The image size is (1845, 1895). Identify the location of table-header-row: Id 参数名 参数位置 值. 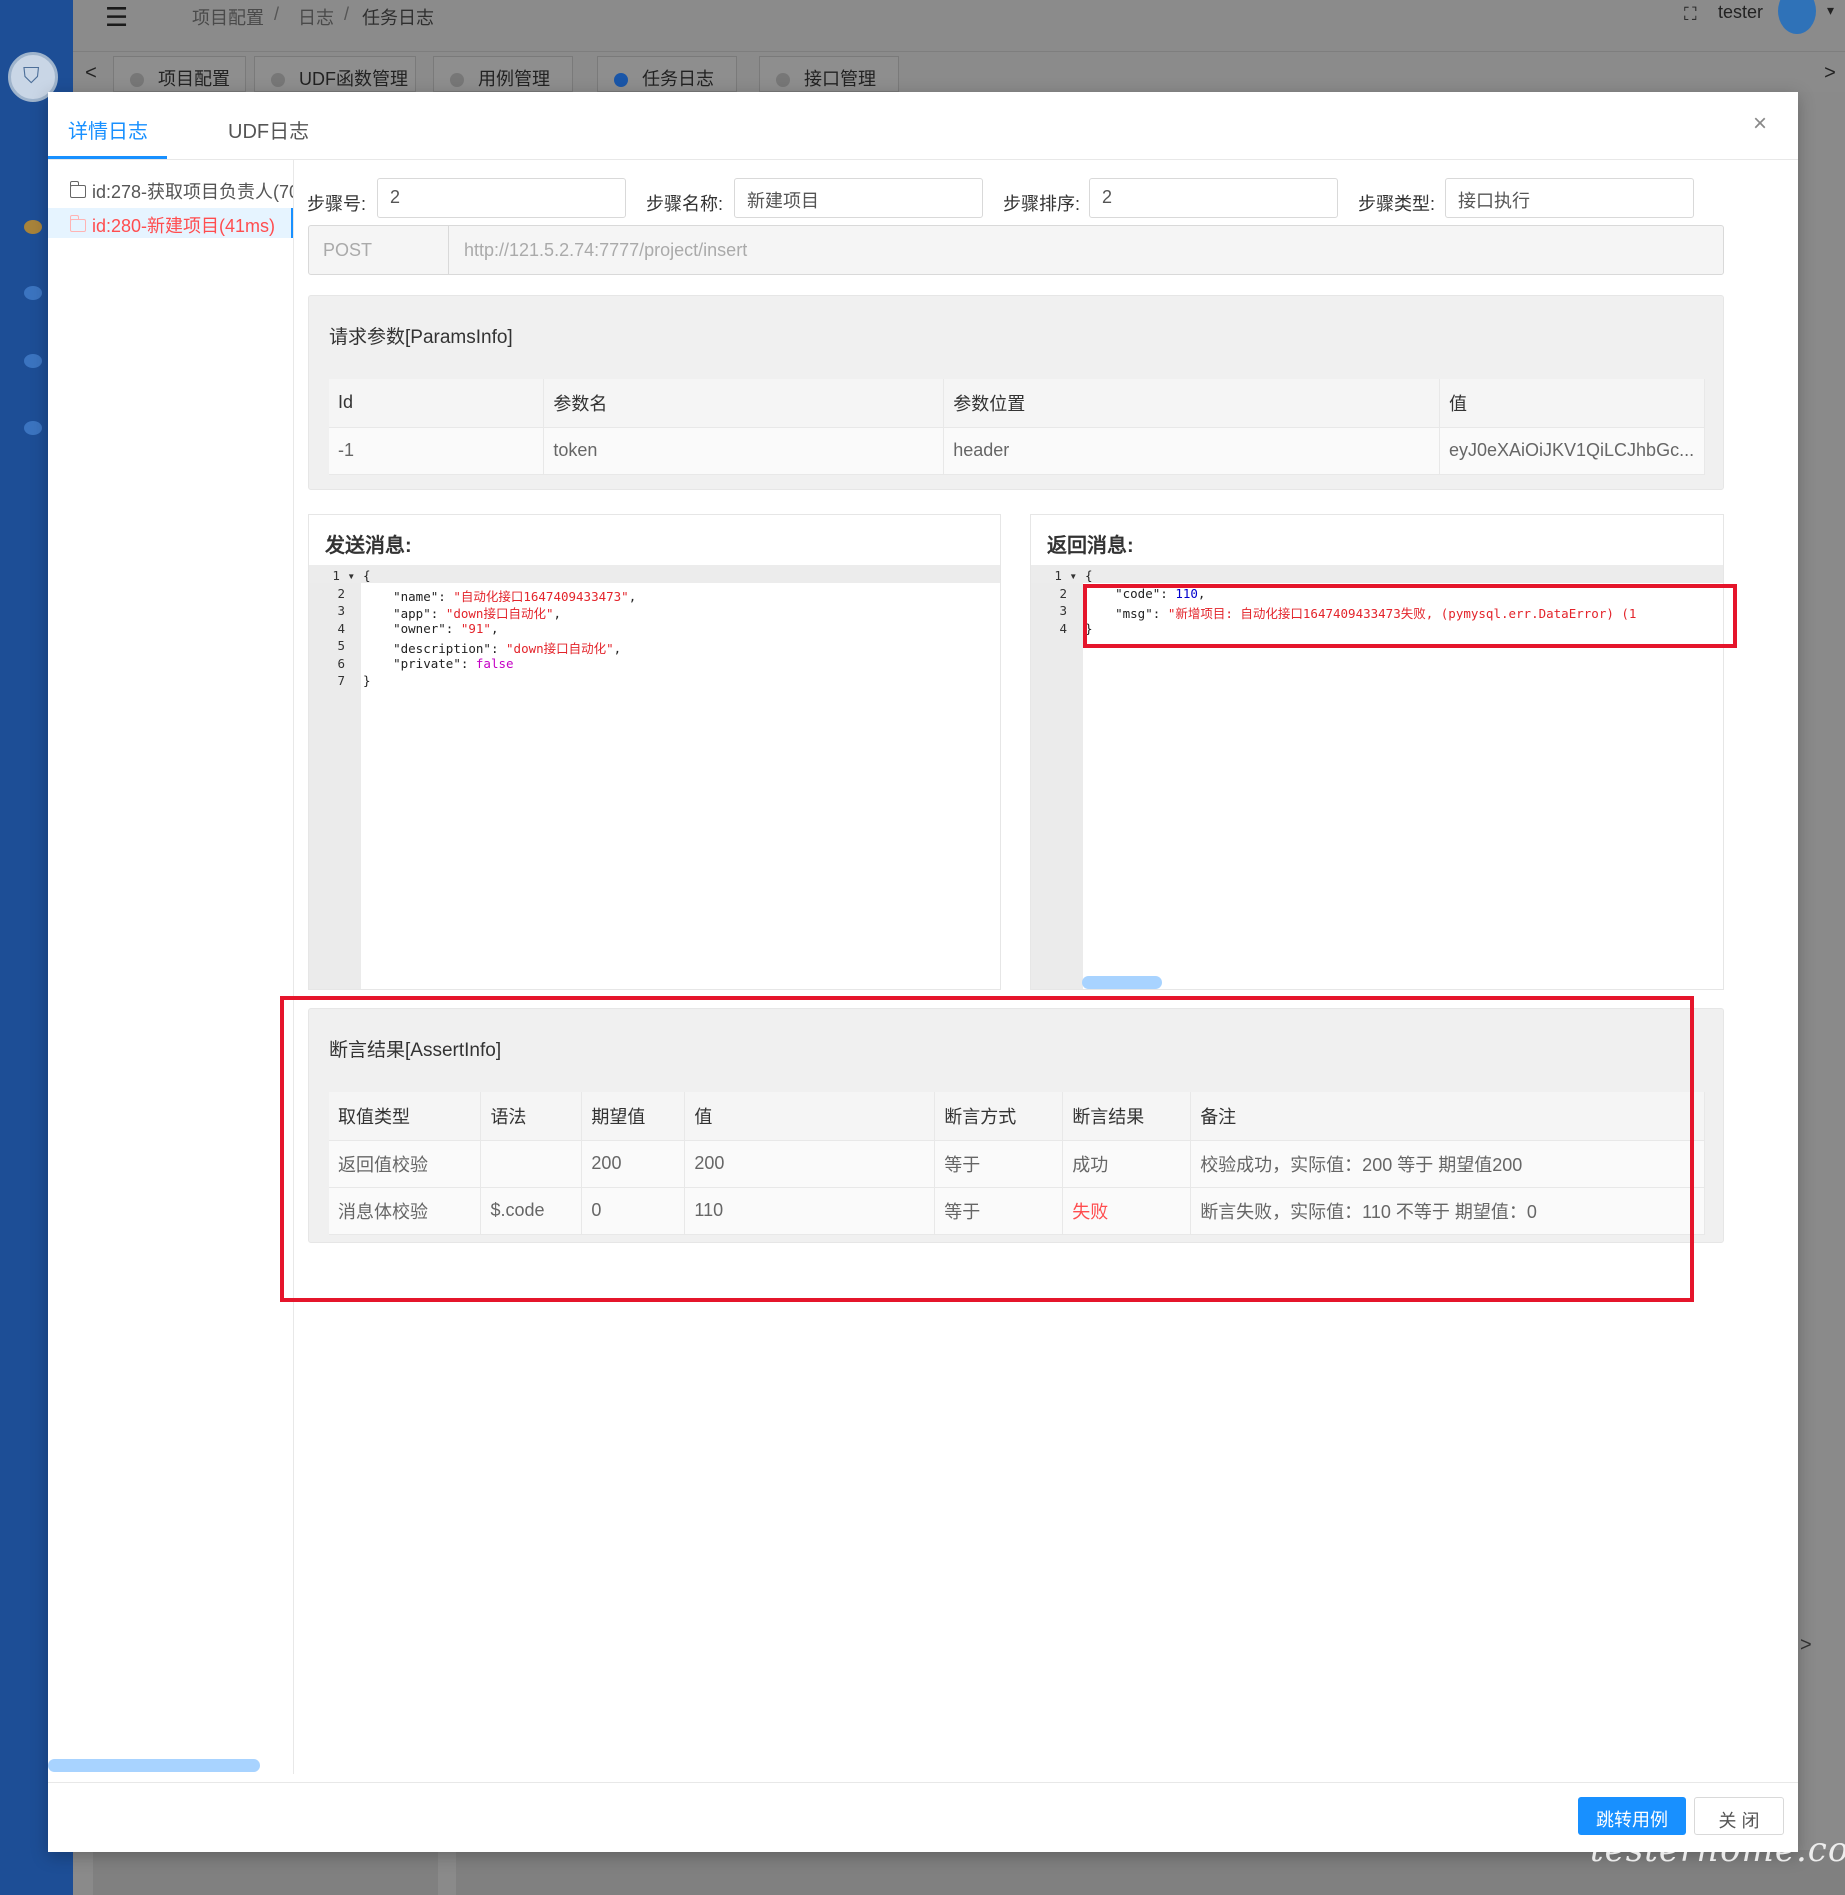
(1017, 403).